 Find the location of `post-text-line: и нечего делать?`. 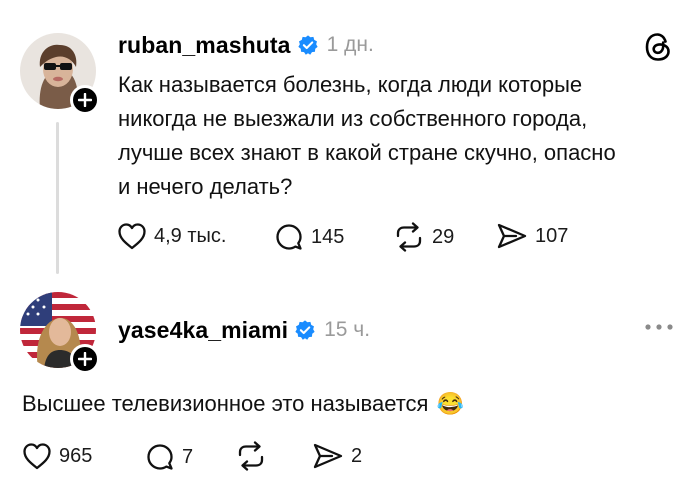

post-text-line: и нечего делать? is located at coordinates (205, 186).